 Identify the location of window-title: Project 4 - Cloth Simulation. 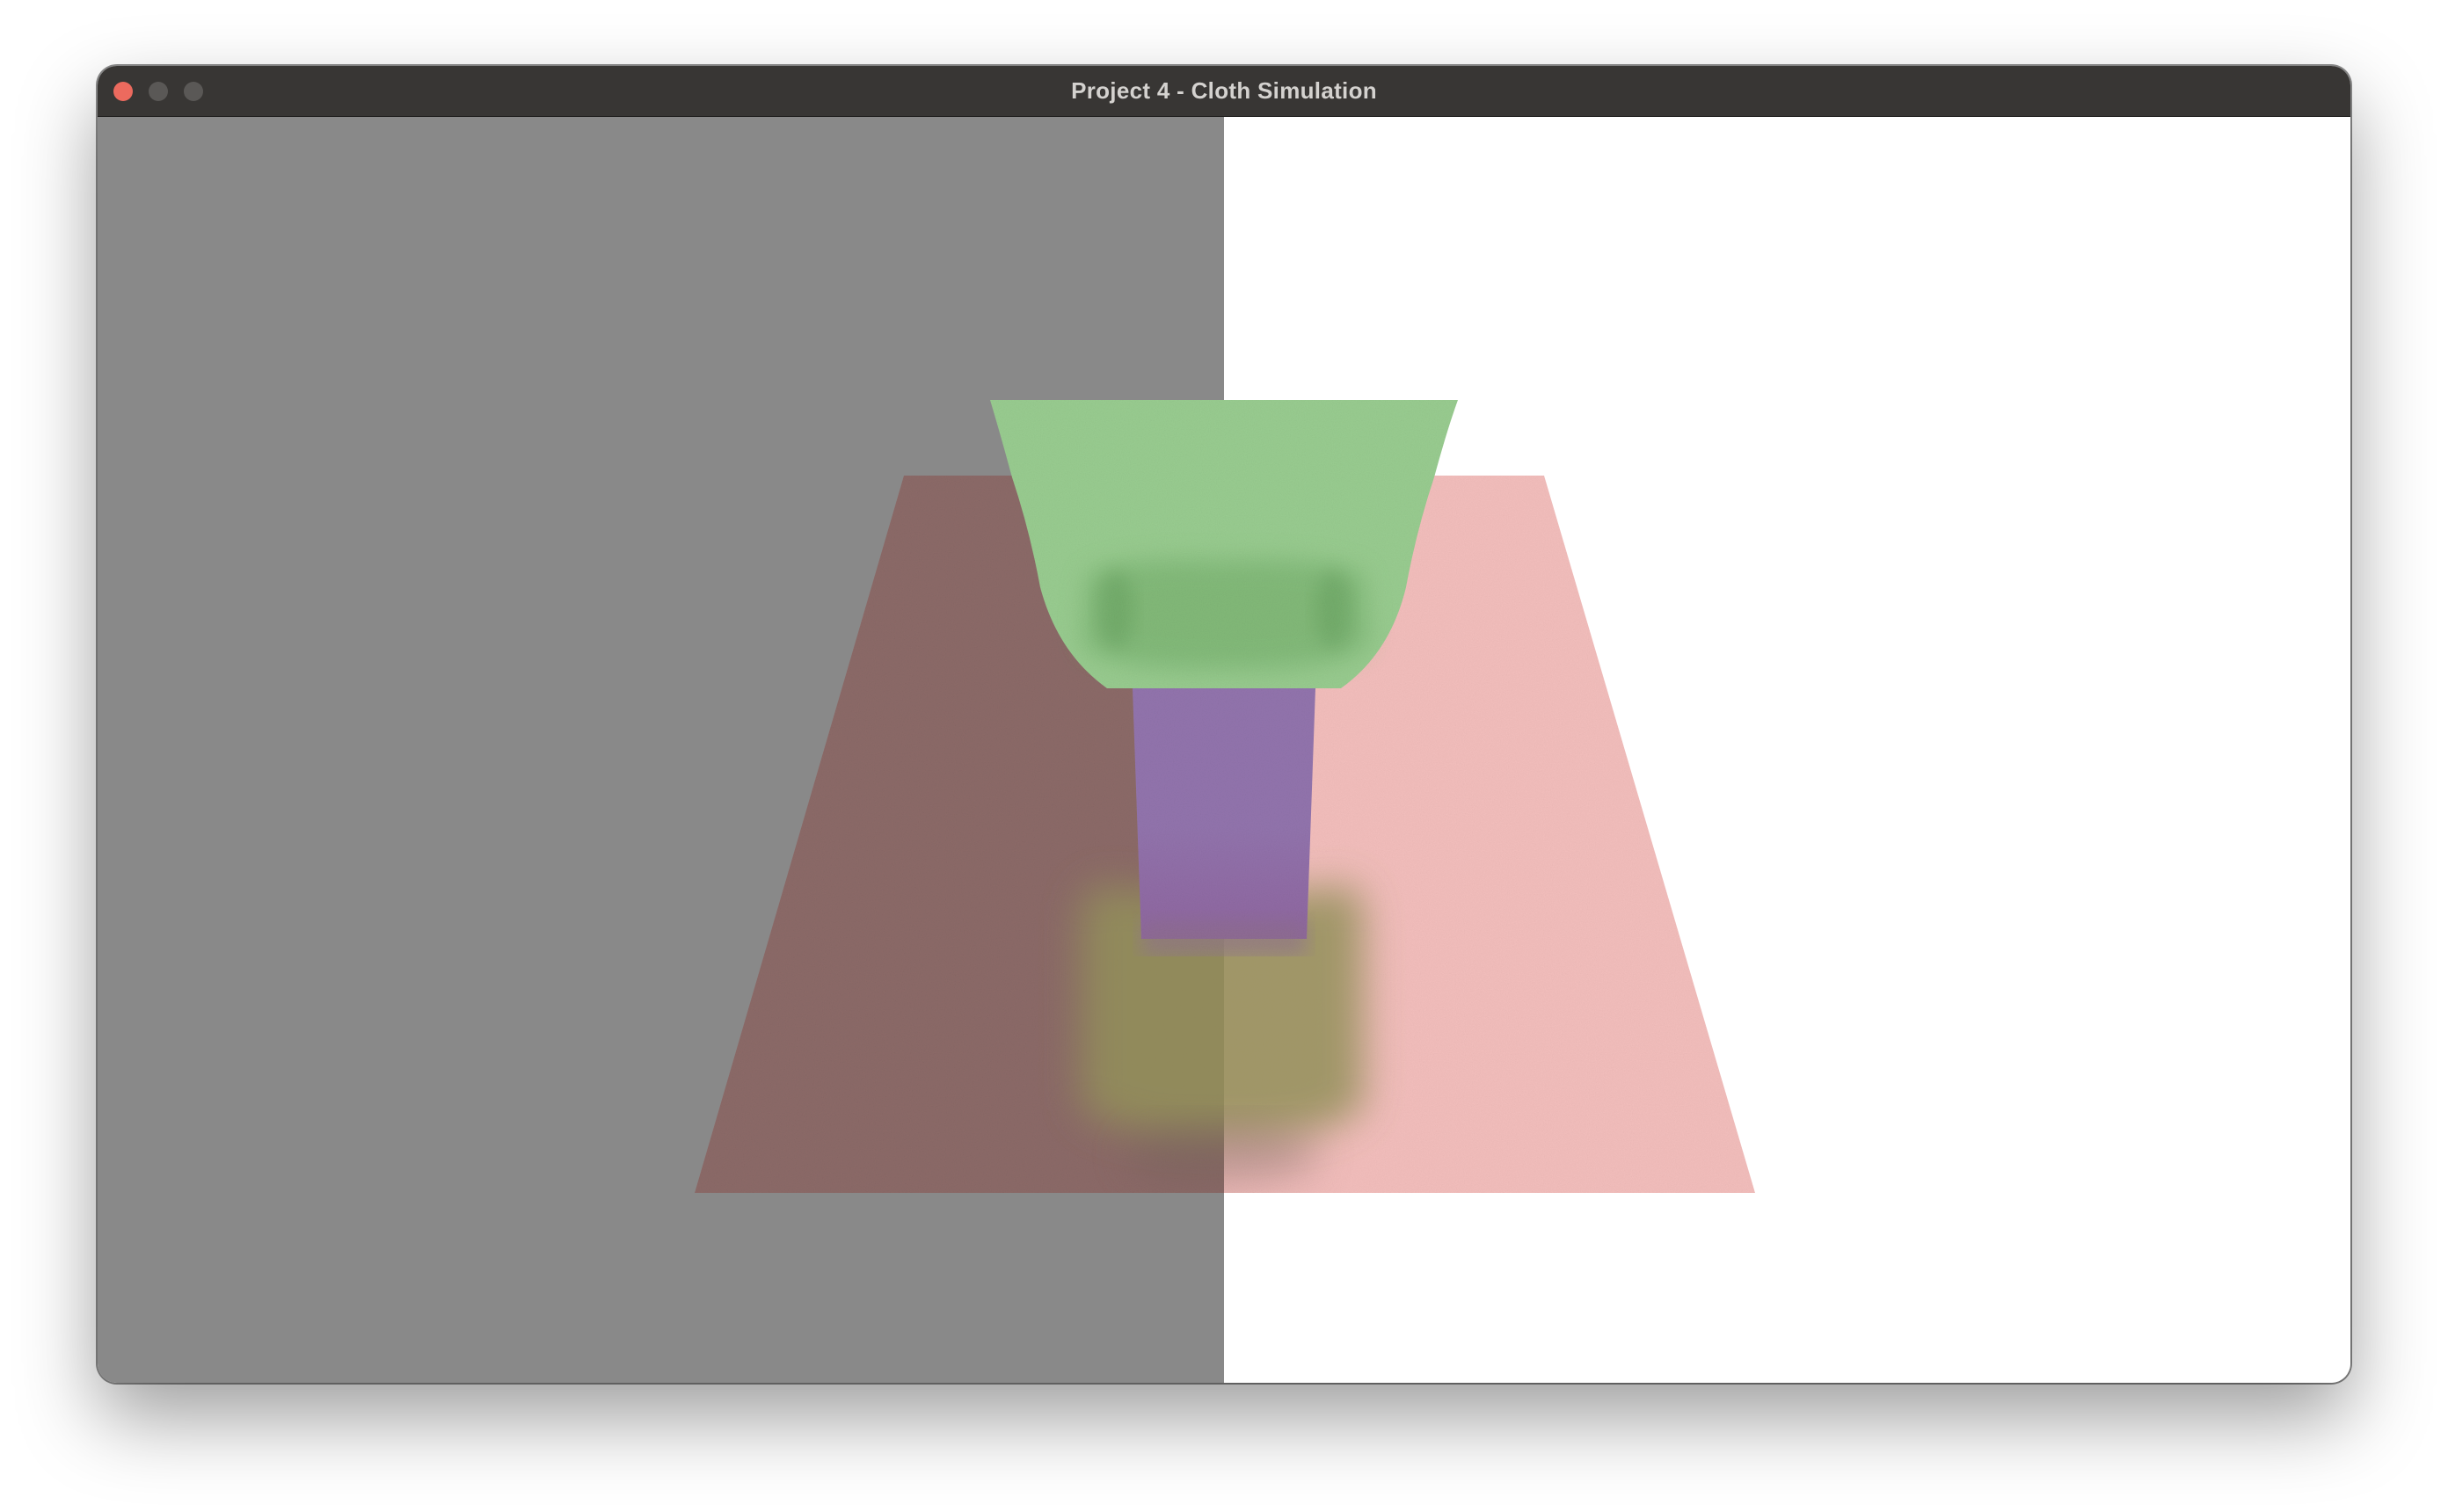
(1224, 91).